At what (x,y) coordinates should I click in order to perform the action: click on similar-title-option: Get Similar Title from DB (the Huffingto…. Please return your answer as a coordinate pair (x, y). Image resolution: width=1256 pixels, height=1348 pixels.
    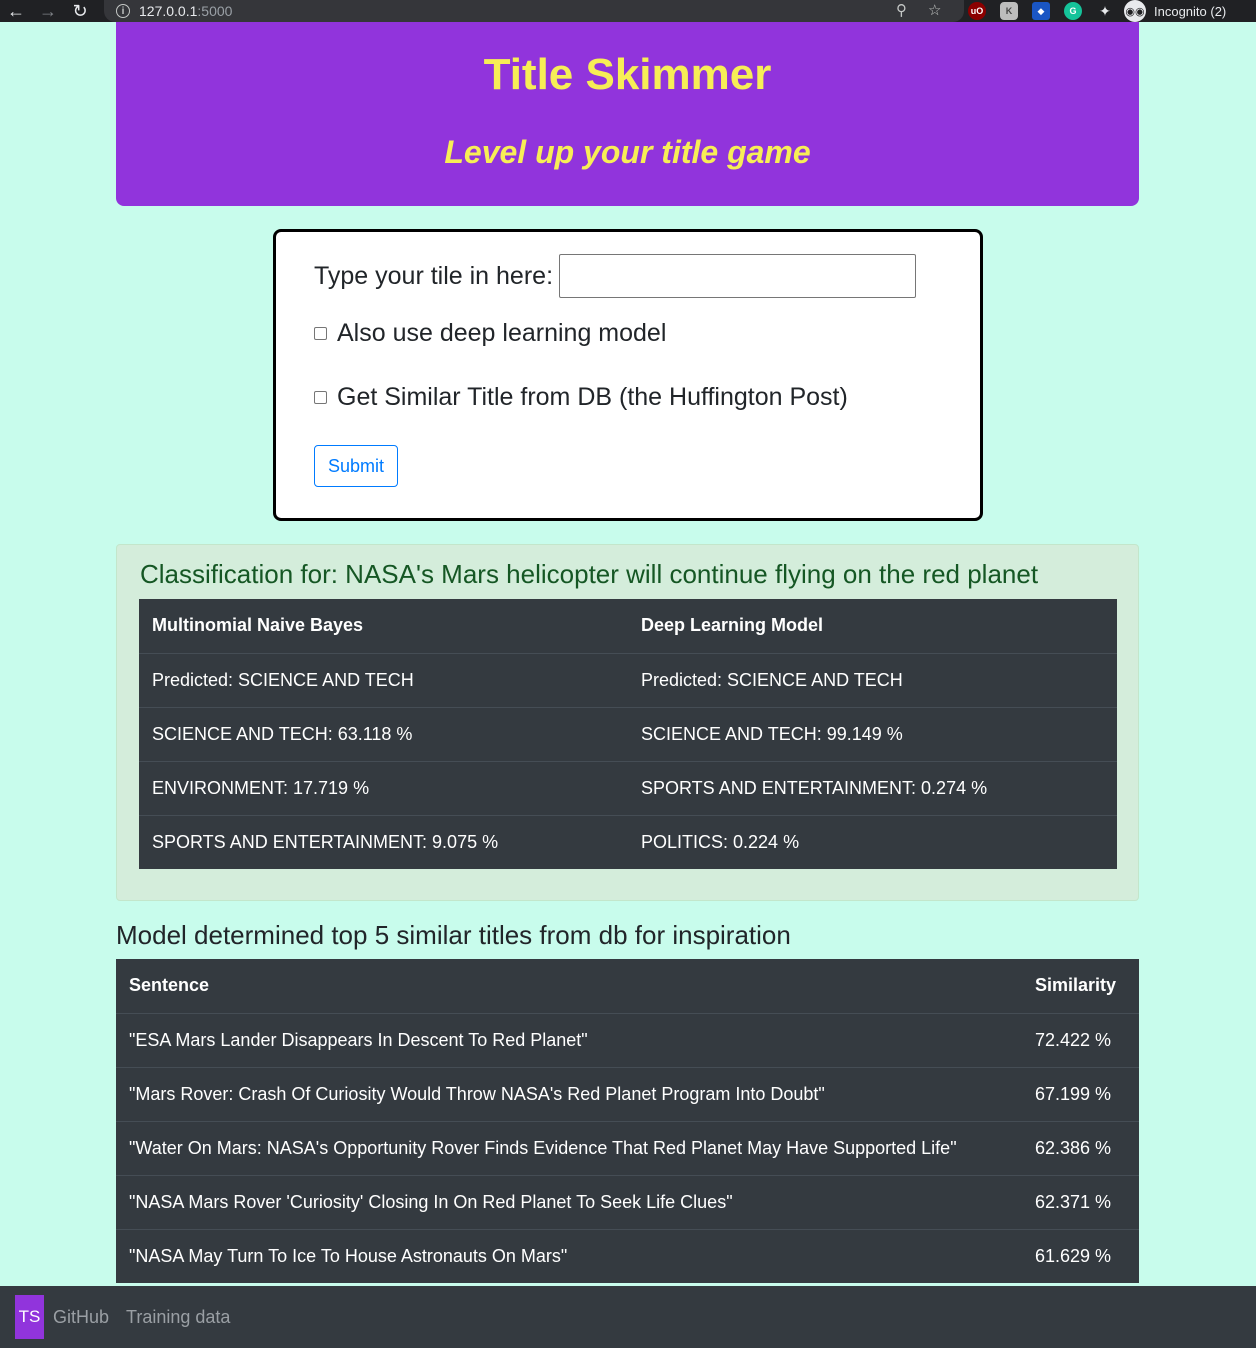
    Looking at the image, I should click on (581, 397).